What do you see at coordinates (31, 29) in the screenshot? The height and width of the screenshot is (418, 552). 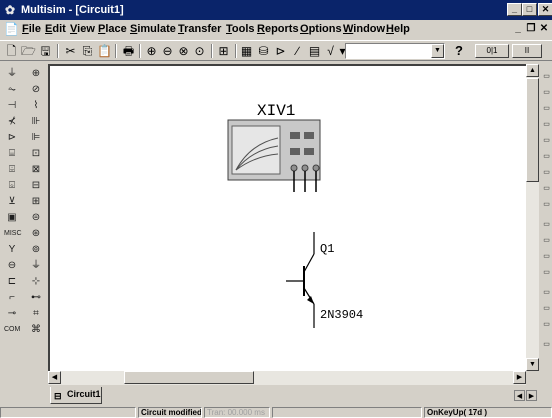 I see `menu-file: File` at bounding box center [31, 29].